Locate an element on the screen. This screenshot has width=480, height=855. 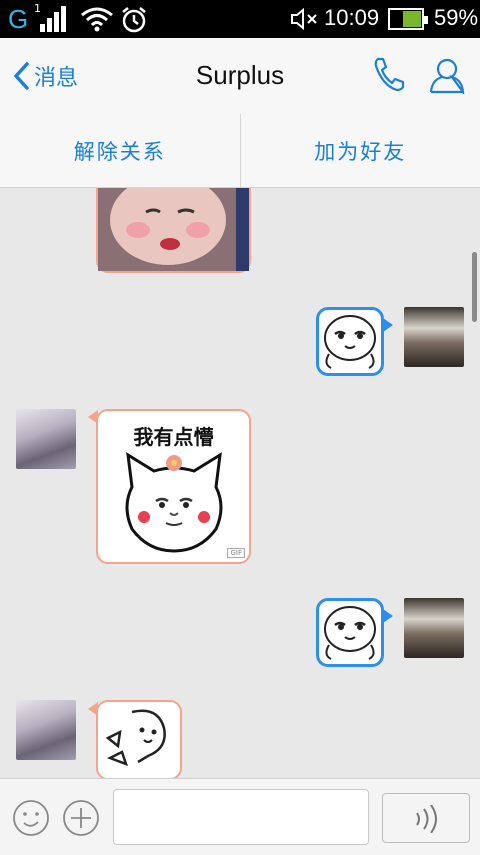
scrollbar is located at coordinates (474, 287).